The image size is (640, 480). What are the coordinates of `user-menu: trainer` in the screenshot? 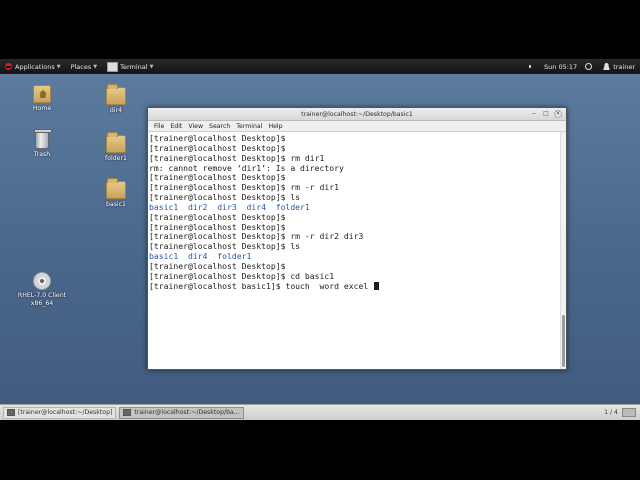 It's located at (617, 66).